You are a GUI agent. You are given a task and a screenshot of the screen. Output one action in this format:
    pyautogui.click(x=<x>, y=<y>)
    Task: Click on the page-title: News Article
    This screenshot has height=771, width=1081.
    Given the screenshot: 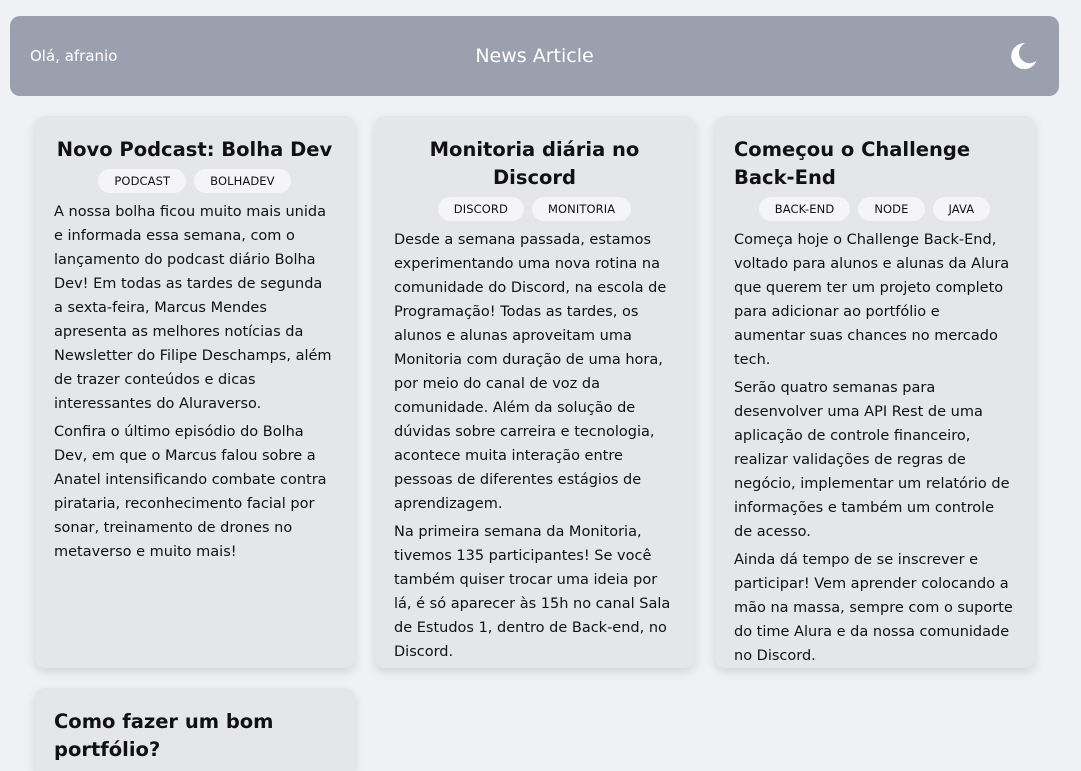 What is the action you would take?
    pyautogui.click(x=534, y=56)
    